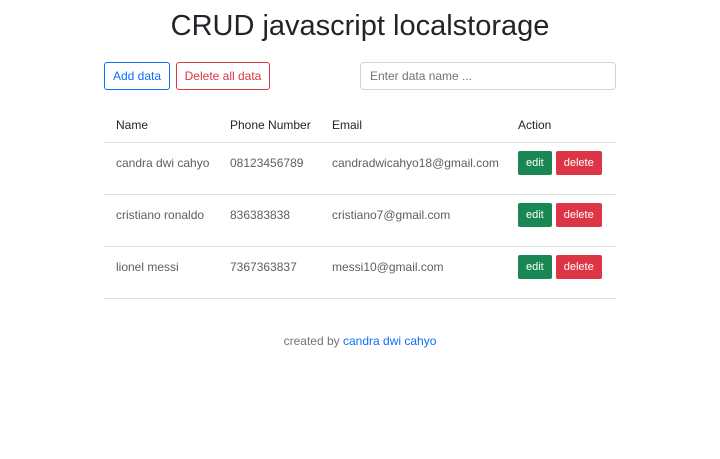 Image resolution: width=720 pixels, height=459 pixels. I want to click on search-input, so click(488, 76).